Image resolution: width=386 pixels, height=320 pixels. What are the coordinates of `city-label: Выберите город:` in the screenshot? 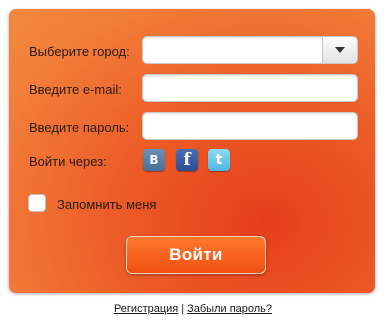 It's located at (79, 51).